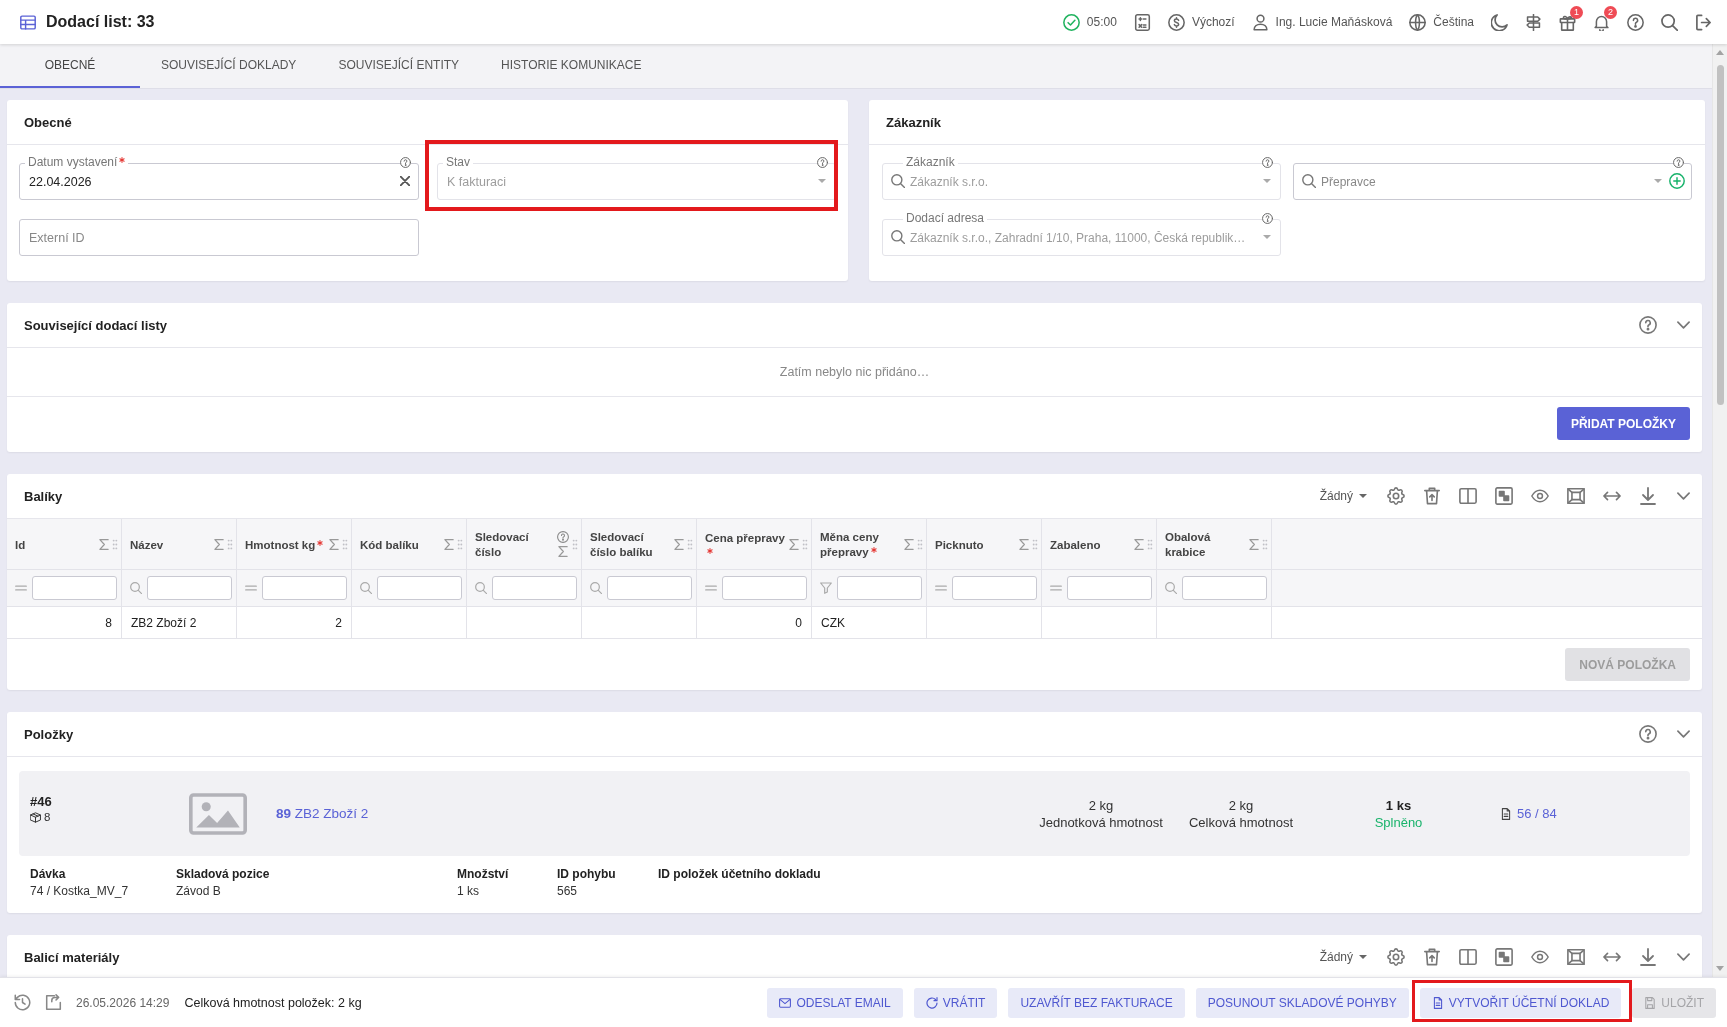 The width and height of the screenshot is (1727, 1027). Describe the element at coordinates (1520, 1002) in the screenshot. I see `create-document-button: VYTVOŘIT ÚČETNÍ DOKLAD` at that location.